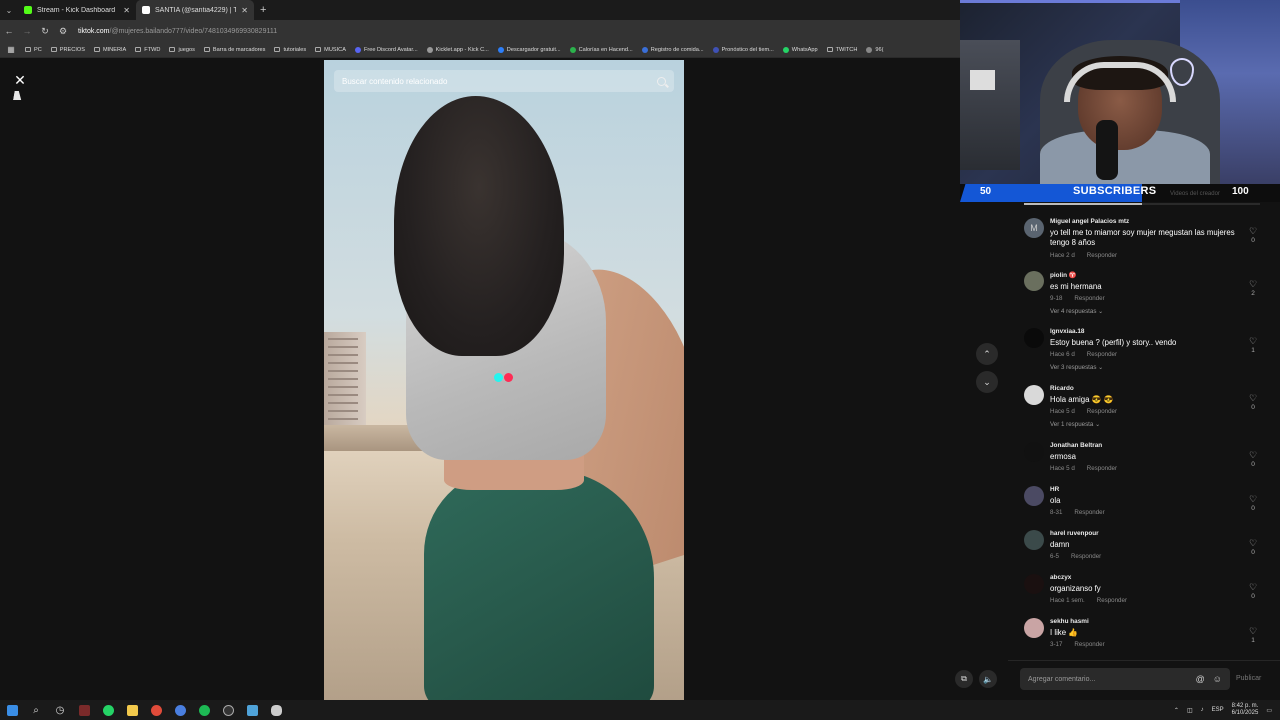 The image size is (1280, 720). Describe the element at coordinates (1143, 533) in the screenshot. I see `comment-username: harel ruvenpour` at that location.